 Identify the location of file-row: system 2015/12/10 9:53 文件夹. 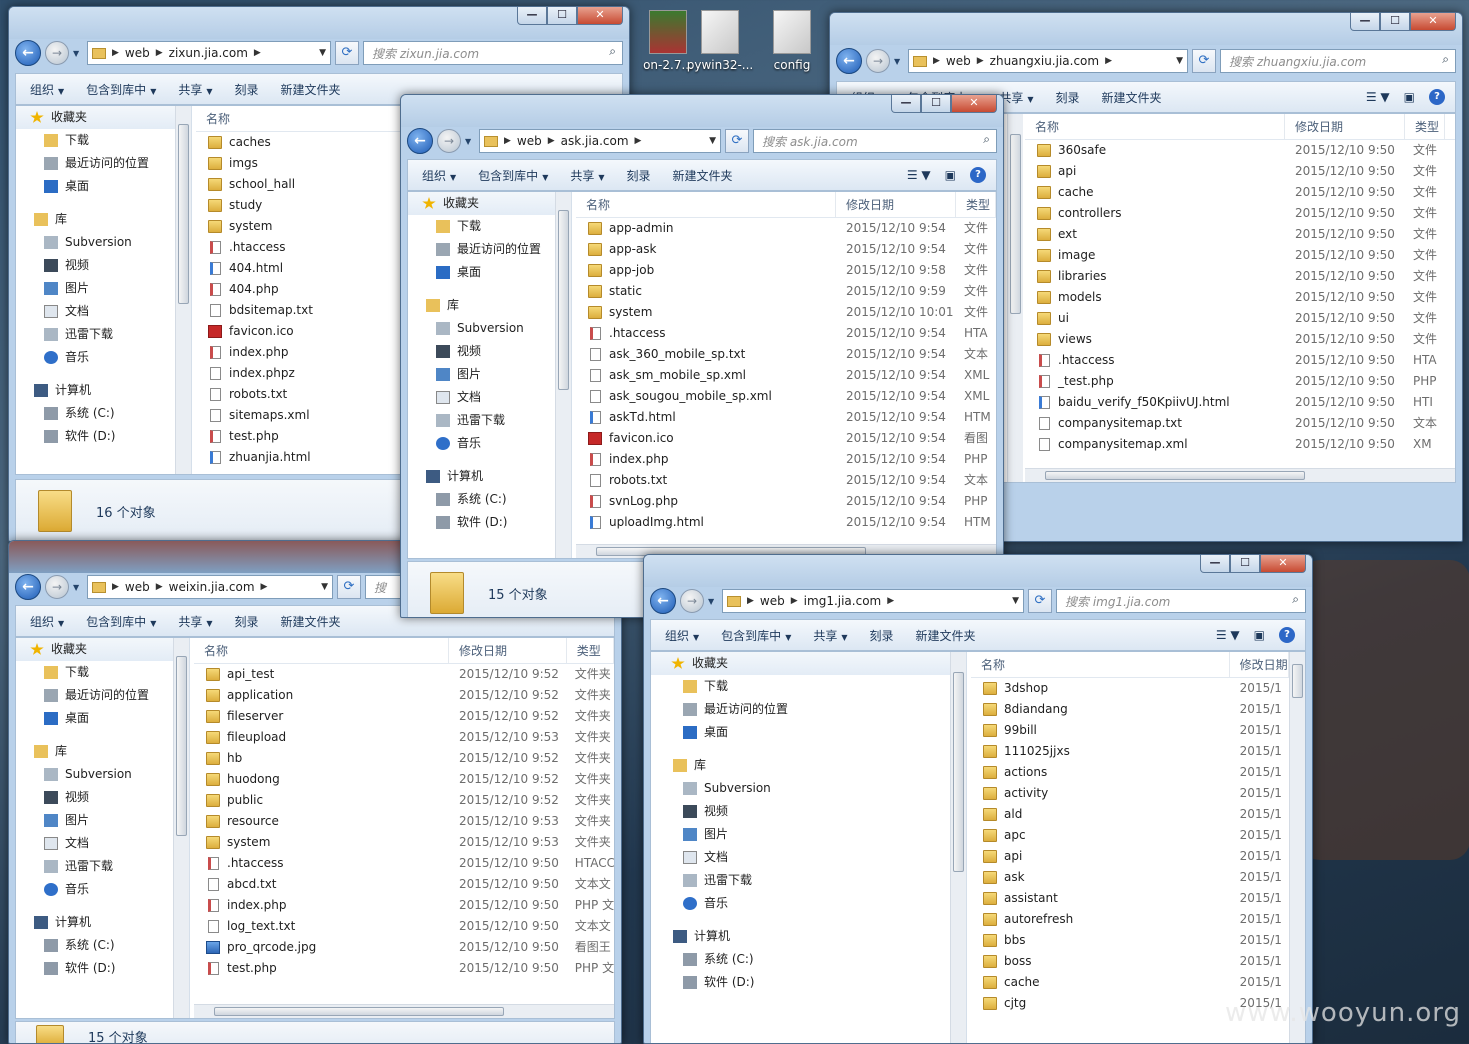
(404, 842).